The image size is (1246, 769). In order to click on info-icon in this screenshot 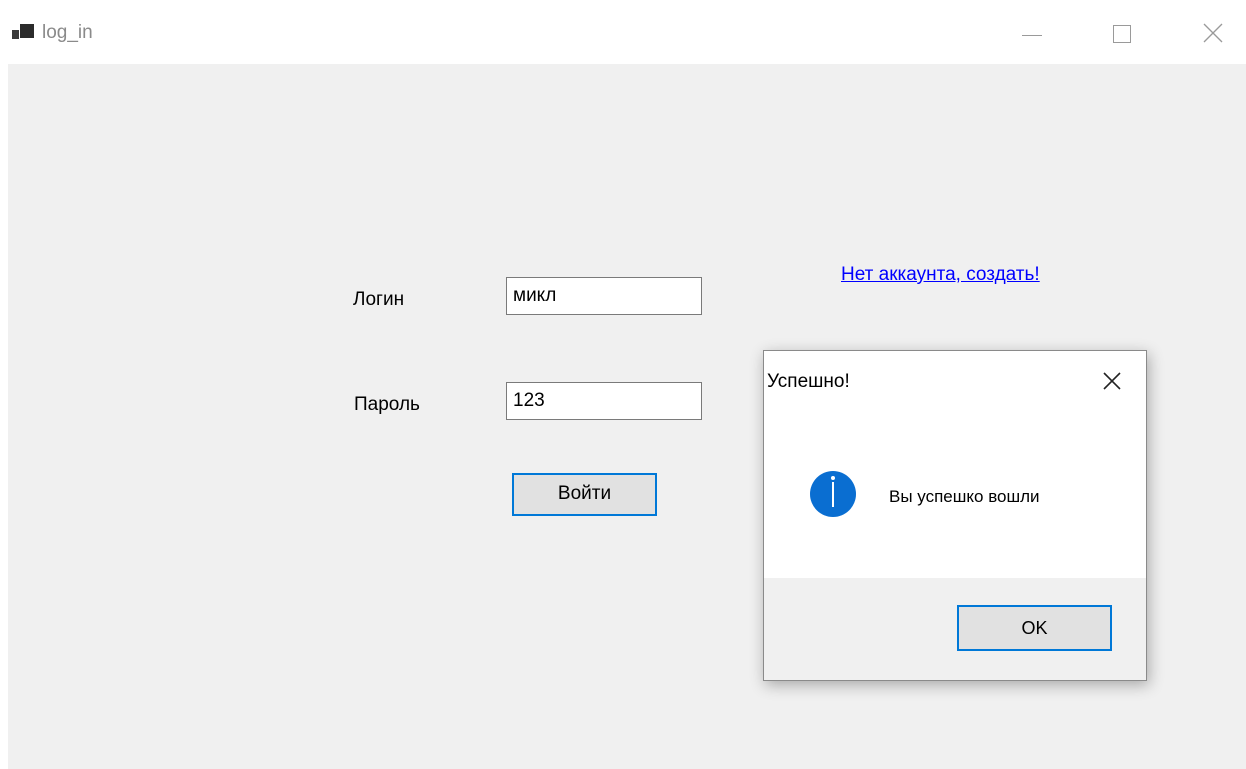, I will do `click(833, 494)`.